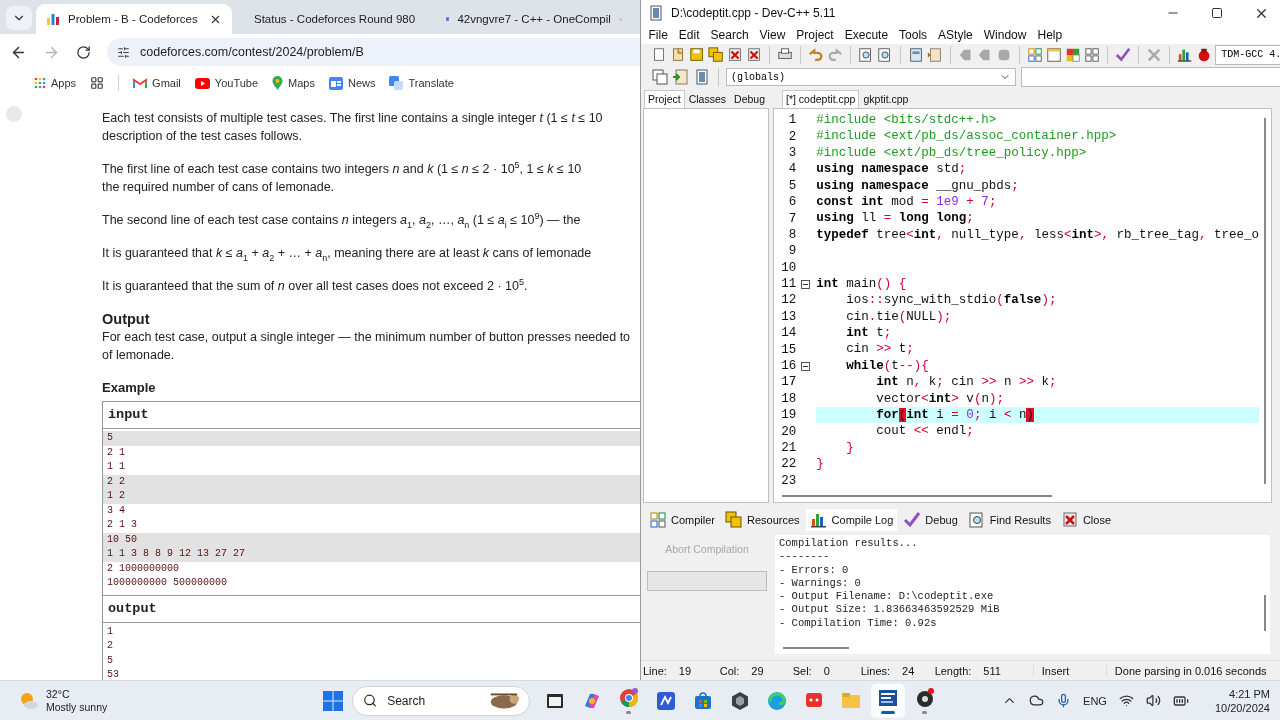 This screenshot has height=720, width=1280. I want to click on code-line: int main() {, so click(862, 284).